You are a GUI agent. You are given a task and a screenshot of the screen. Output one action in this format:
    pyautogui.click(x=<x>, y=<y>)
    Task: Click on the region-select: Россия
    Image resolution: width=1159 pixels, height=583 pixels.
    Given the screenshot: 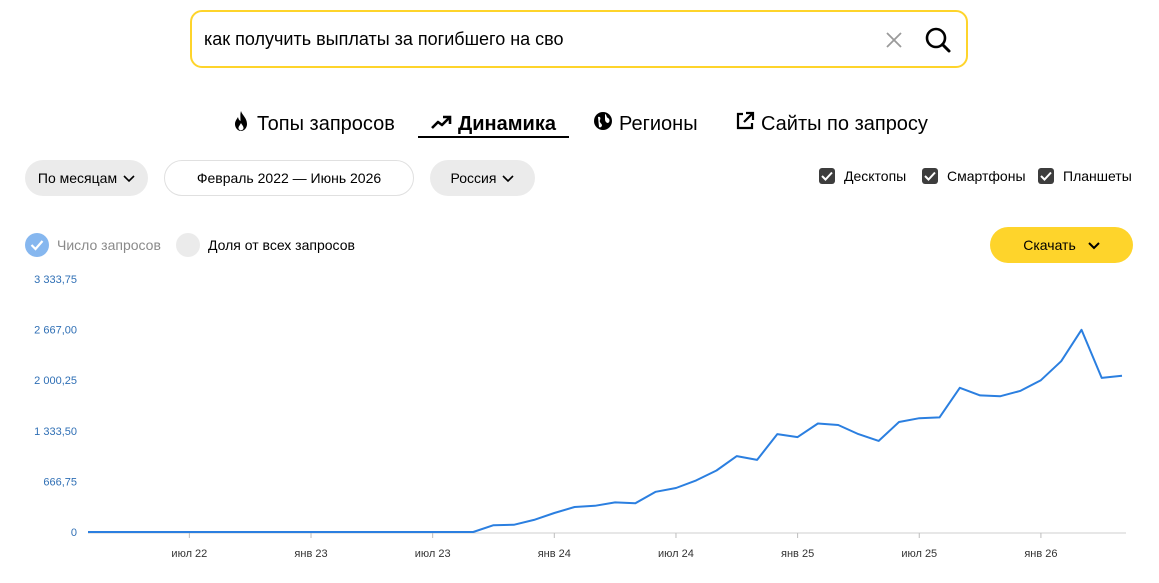 What is the action you would take?
    pyautogui.click(x=482, y=178)
    